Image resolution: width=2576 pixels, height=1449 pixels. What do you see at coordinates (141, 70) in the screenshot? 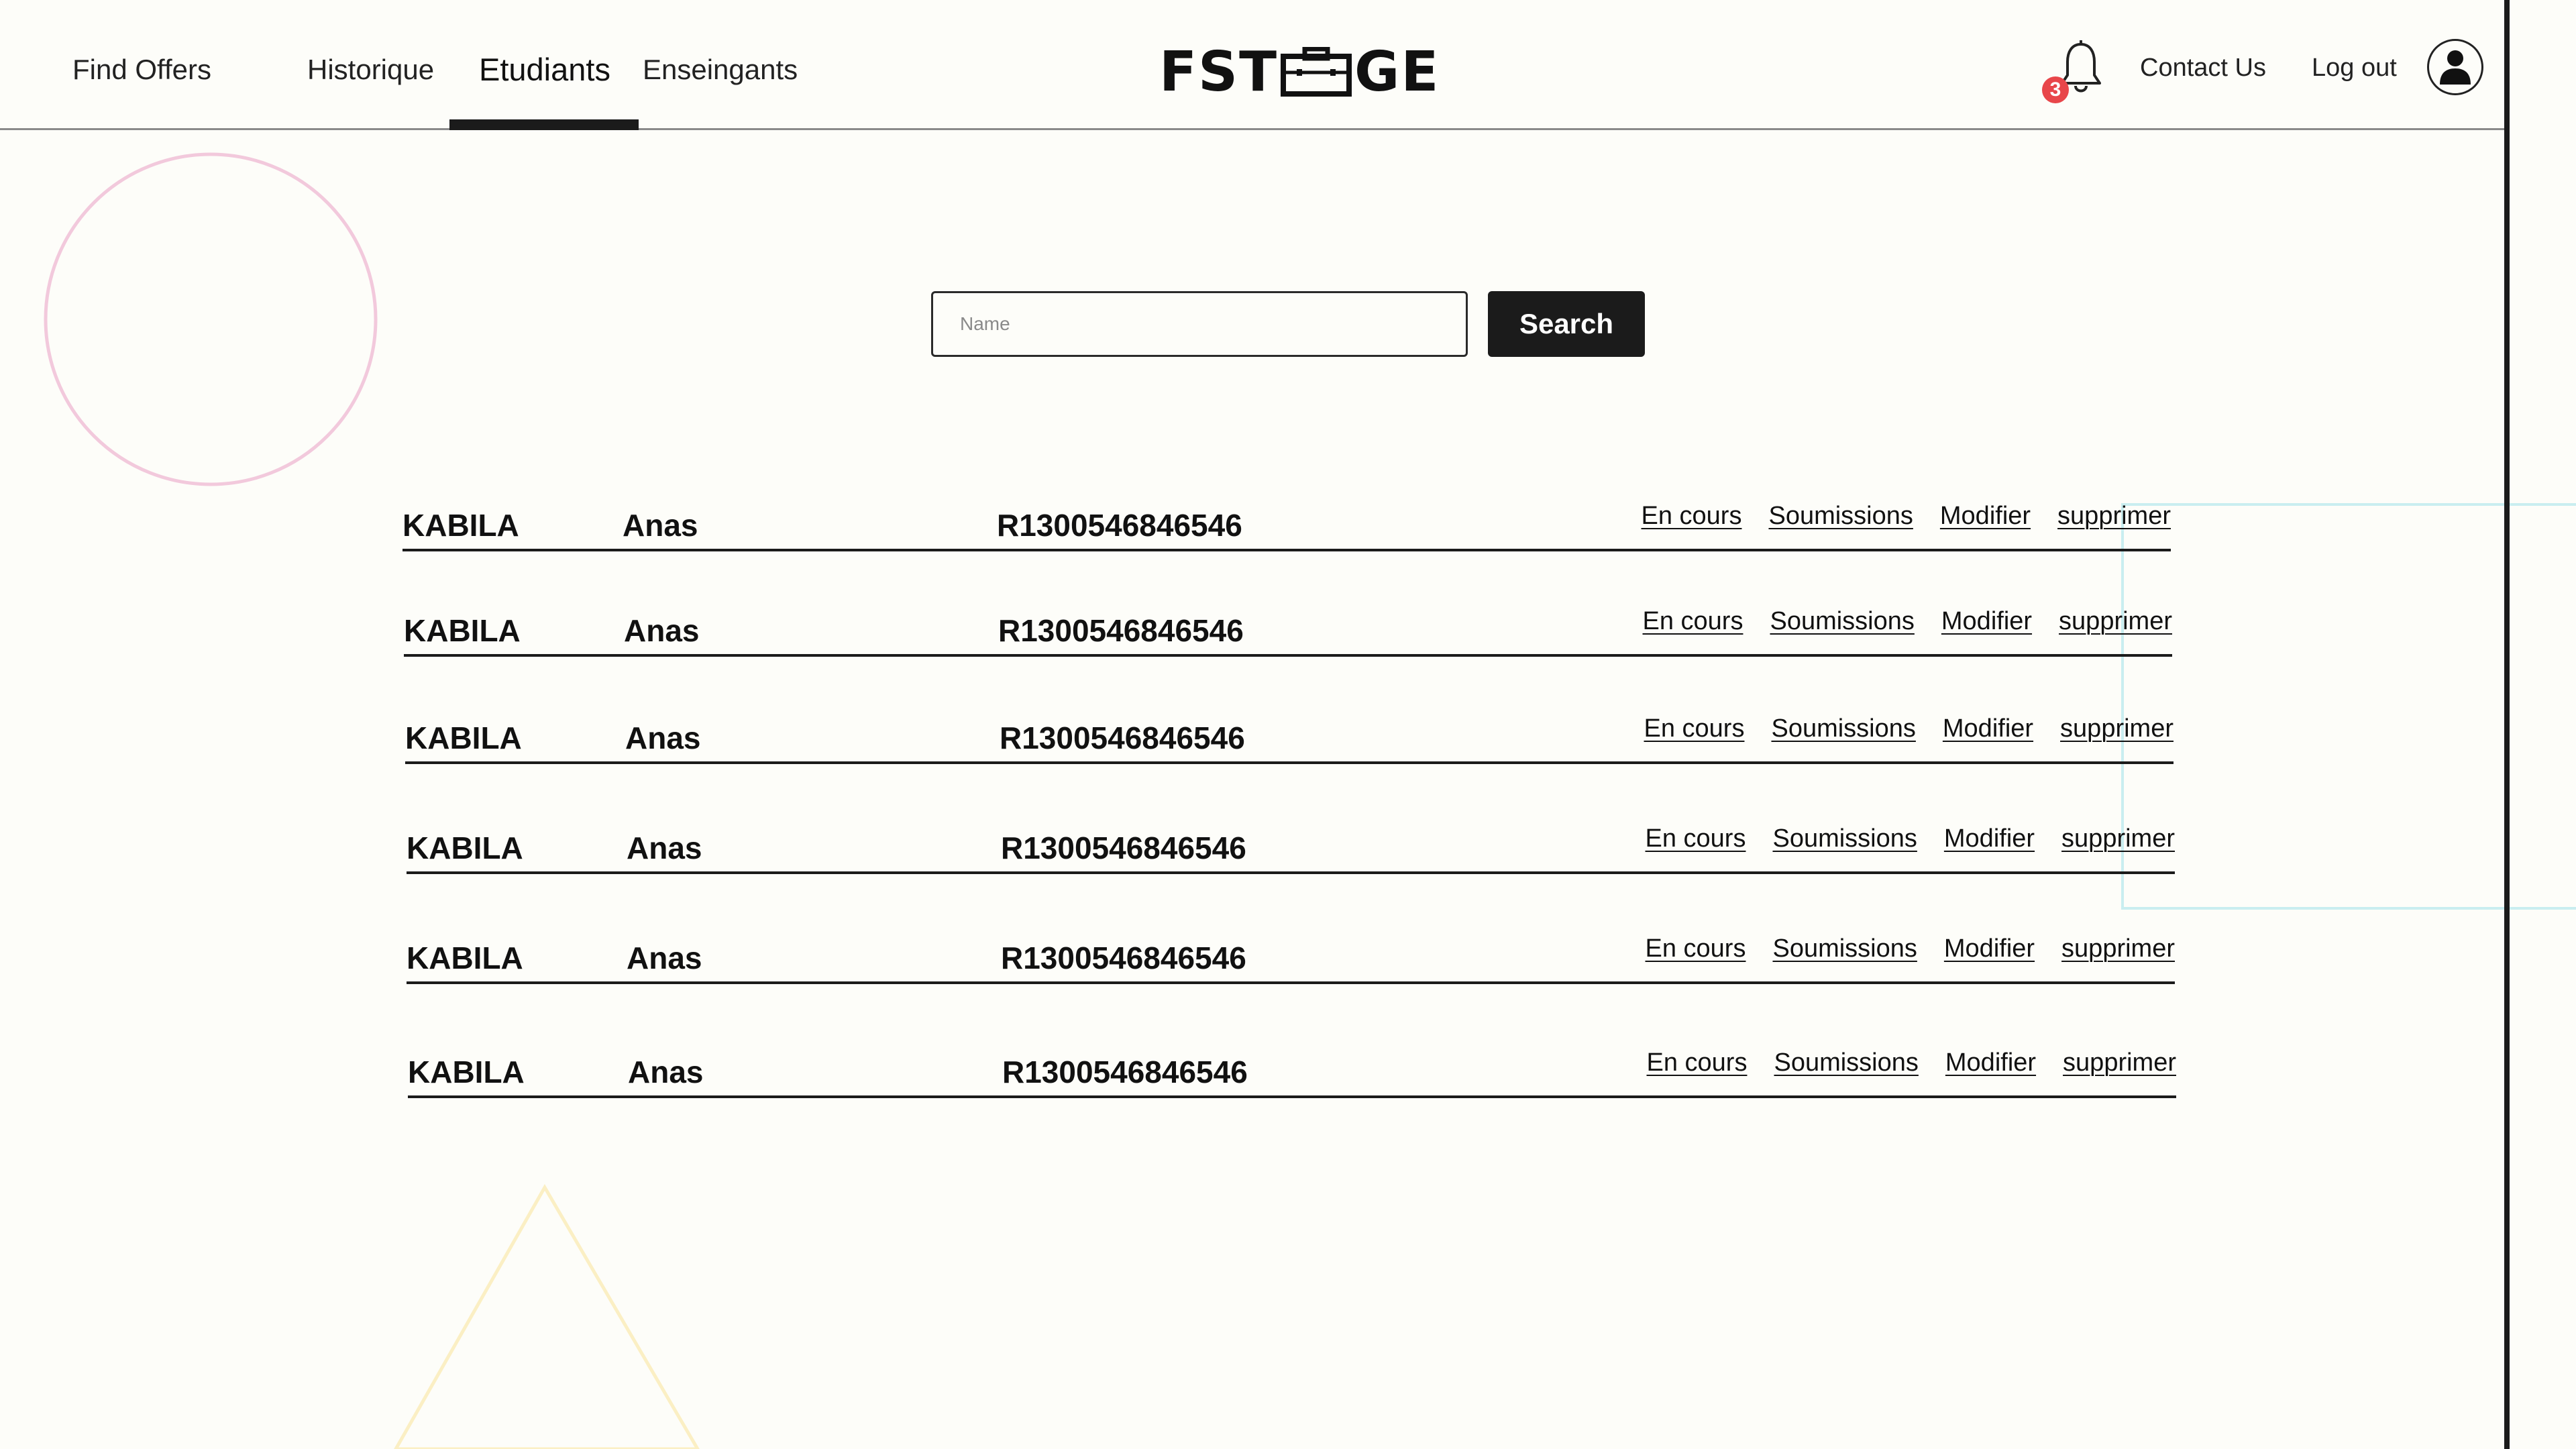
I see `nav-find-offers: Find Offers` at bounding box center [141, 70].